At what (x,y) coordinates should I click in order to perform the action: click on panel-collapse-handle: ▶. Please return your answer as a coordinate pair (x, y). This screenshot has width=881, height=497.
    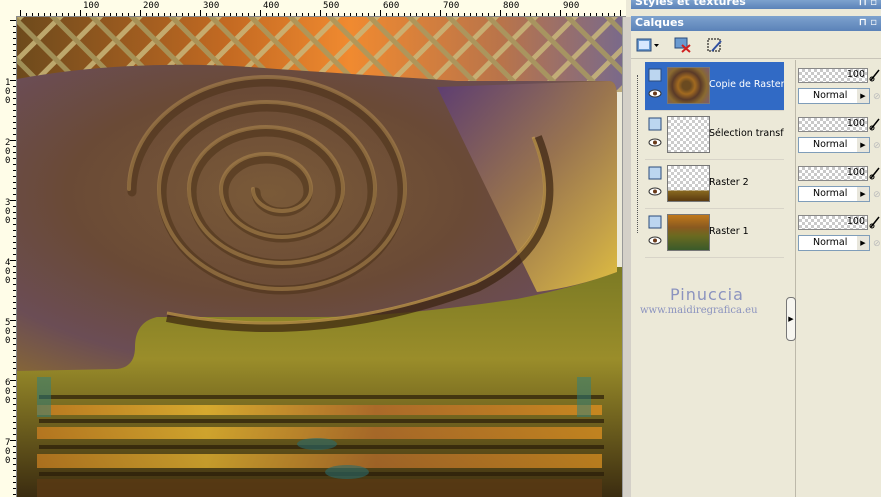
    Looking at the image, I should click on (791, 319).